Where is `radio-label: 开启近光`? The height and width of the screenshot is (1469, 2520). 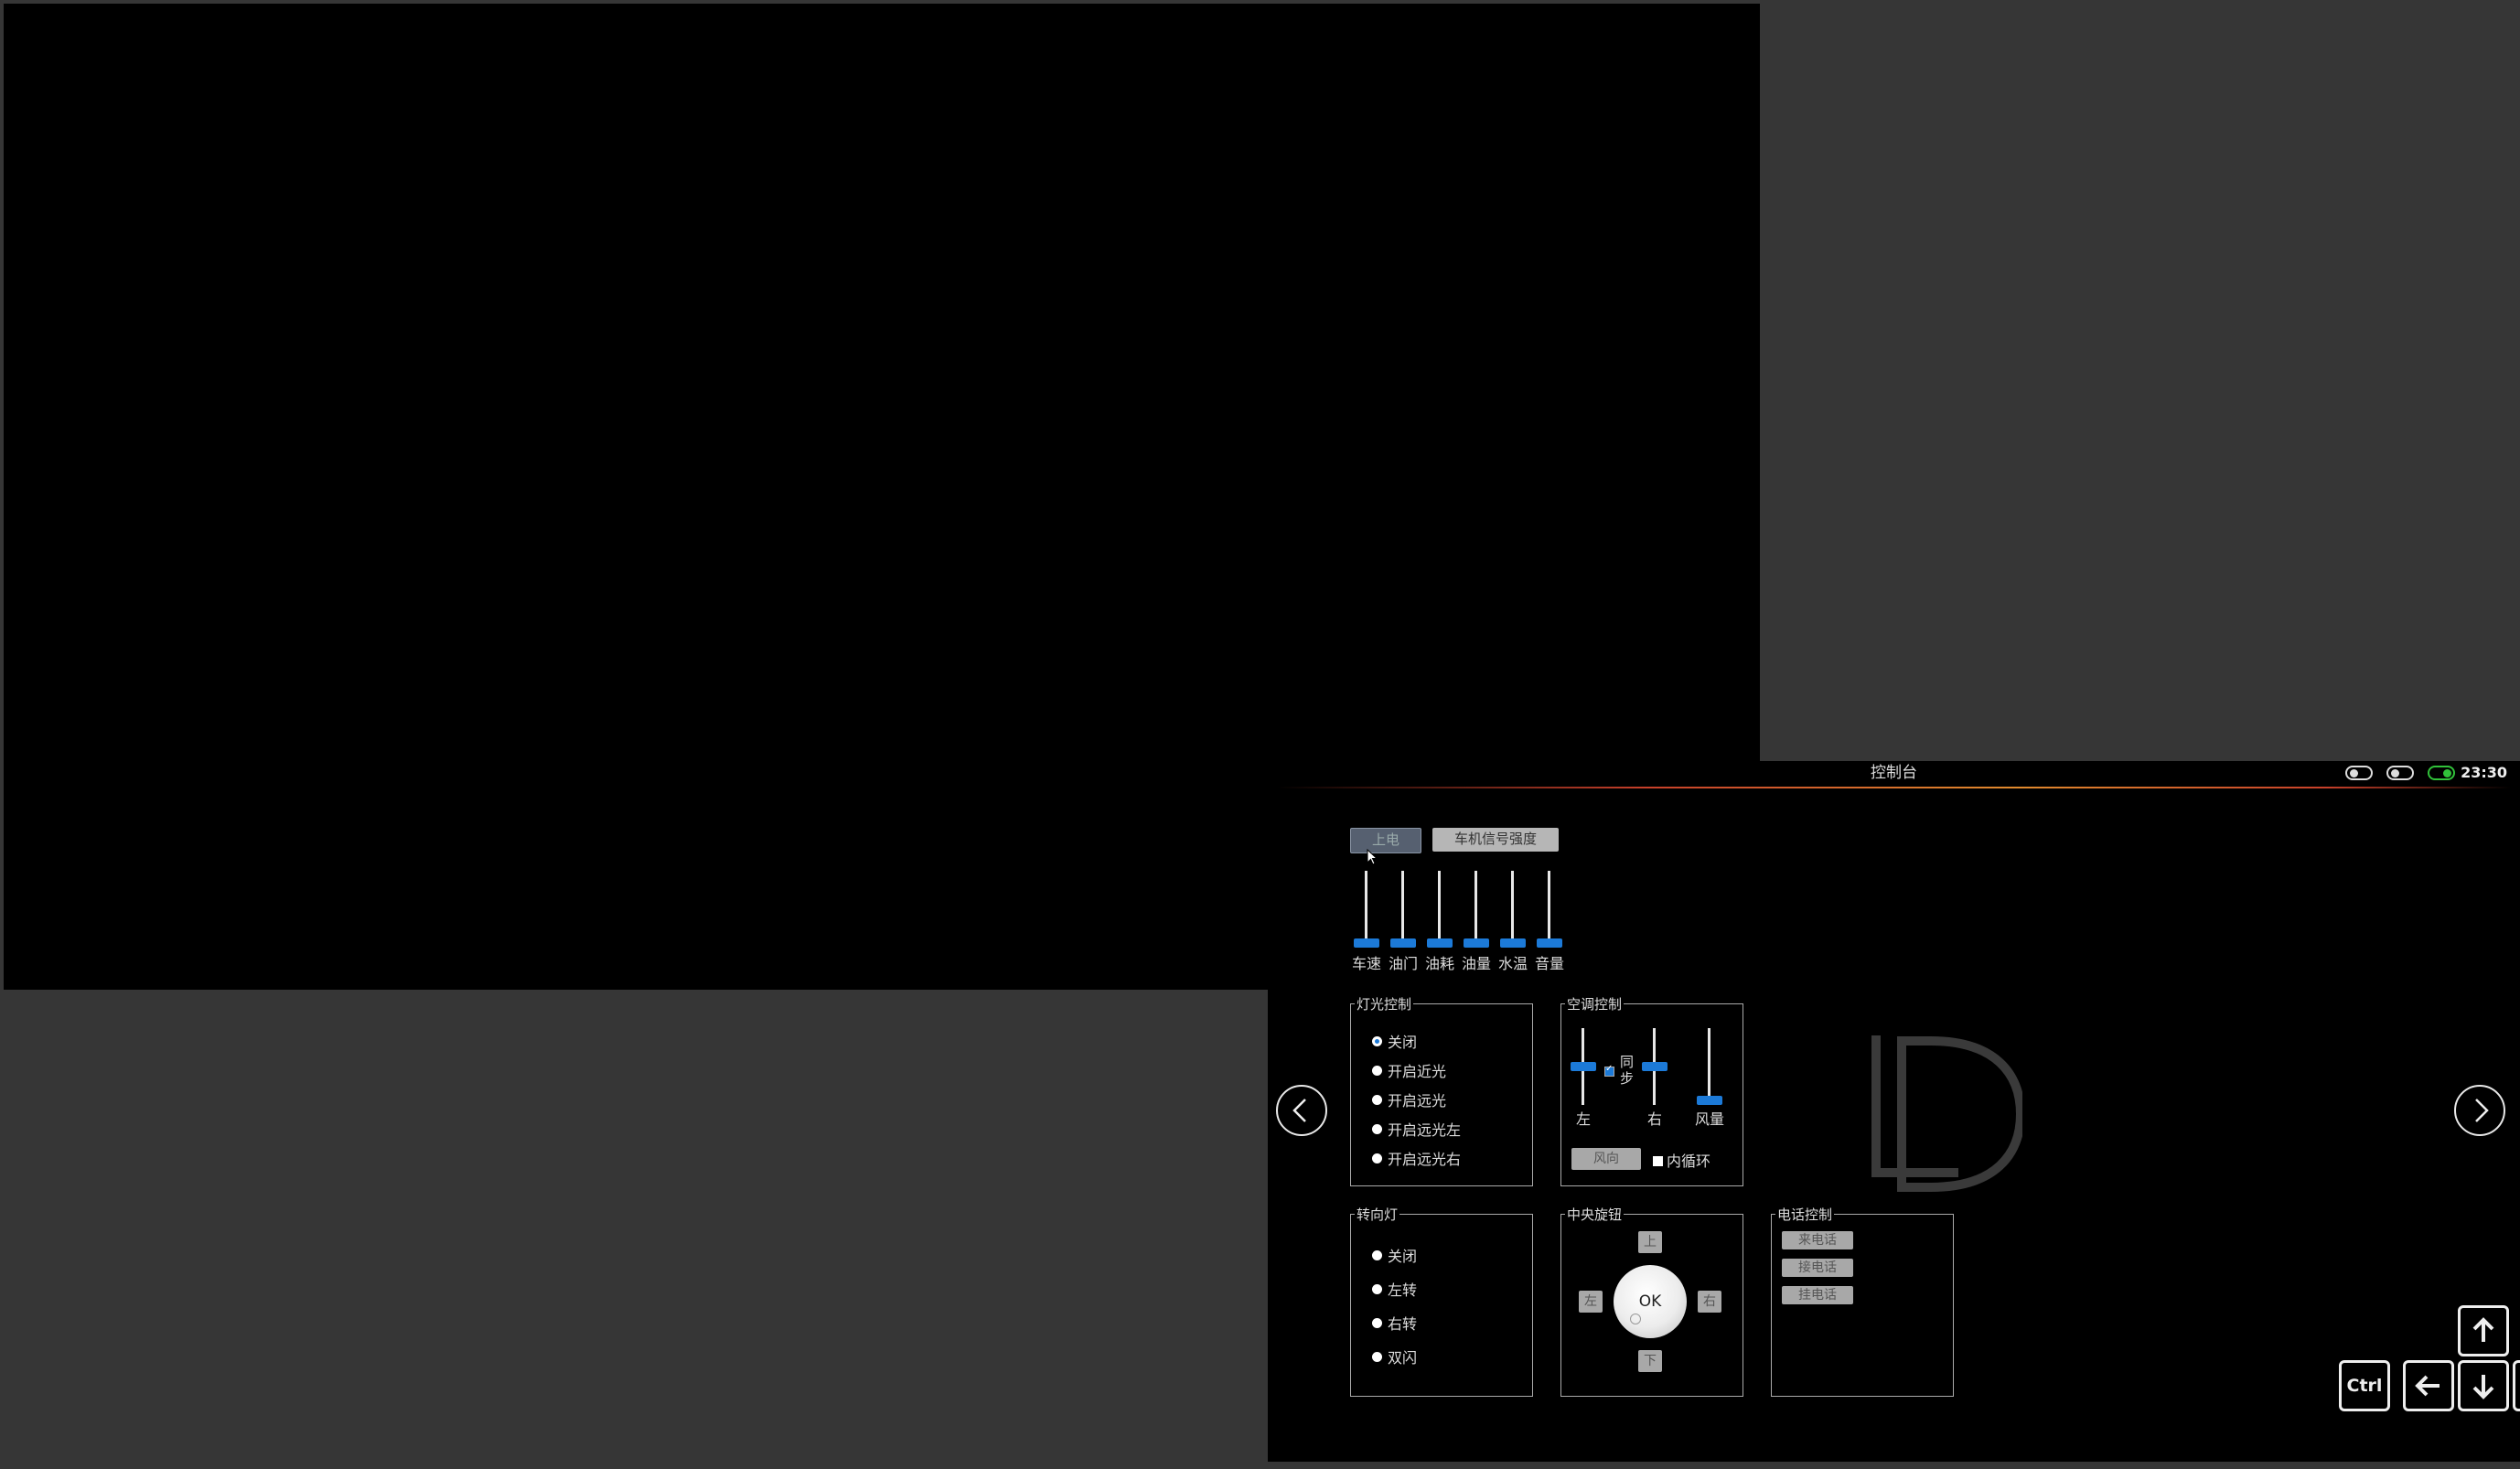
radio-label: 开启近光 is located at coordinates (1417, 1071).